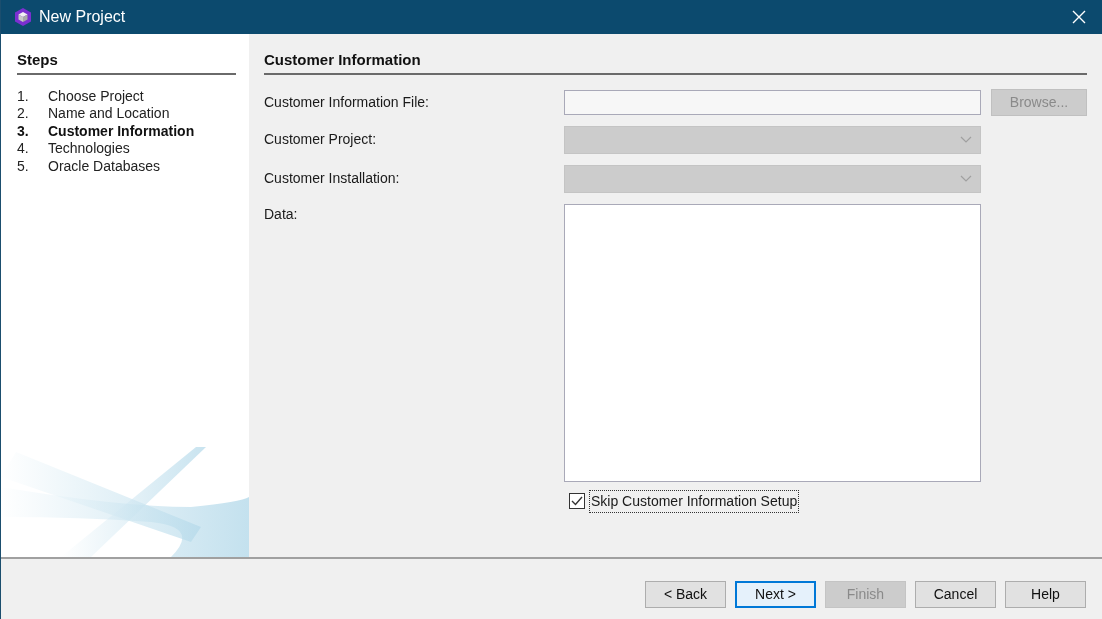 This screenshot has width=1102, height=619. What do you see at coordinates (321, 139) in the screenshot?
I see `field-label: Customer Project:` at bounding box center [321, 139].